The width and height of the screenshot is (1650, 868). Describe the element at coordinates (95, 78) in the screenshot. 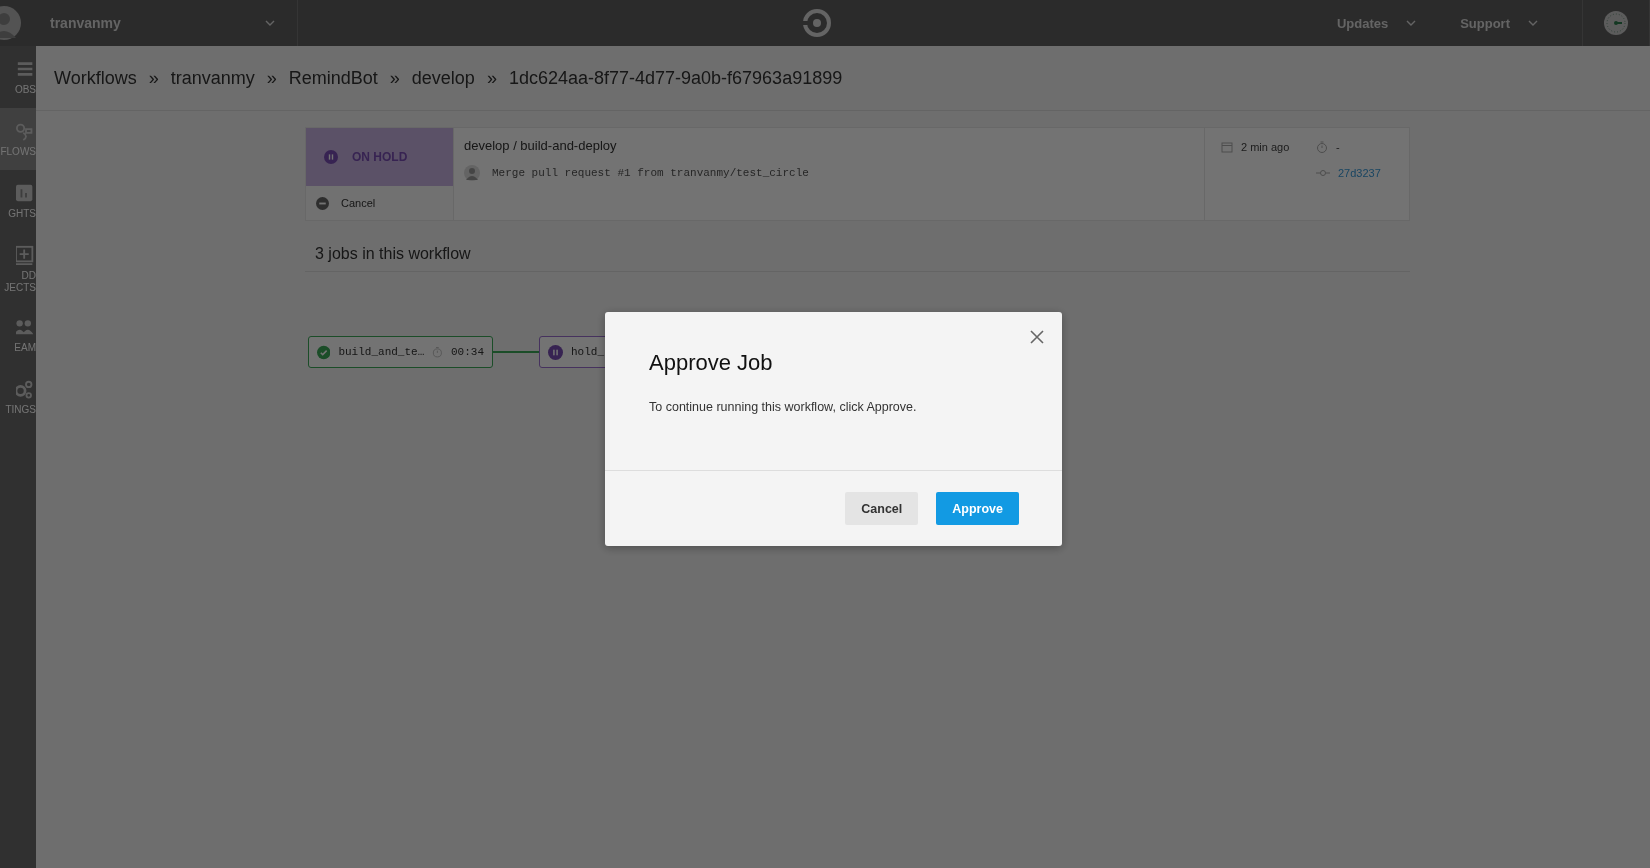

I see `breadcrumb-link: Workflows` at that location.